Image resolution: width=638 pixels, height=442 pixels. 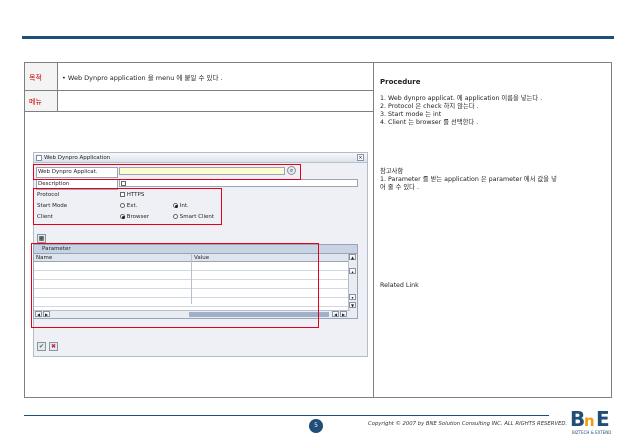 I want to click on menu-label: 메뉴, so click(x=35, y=102).